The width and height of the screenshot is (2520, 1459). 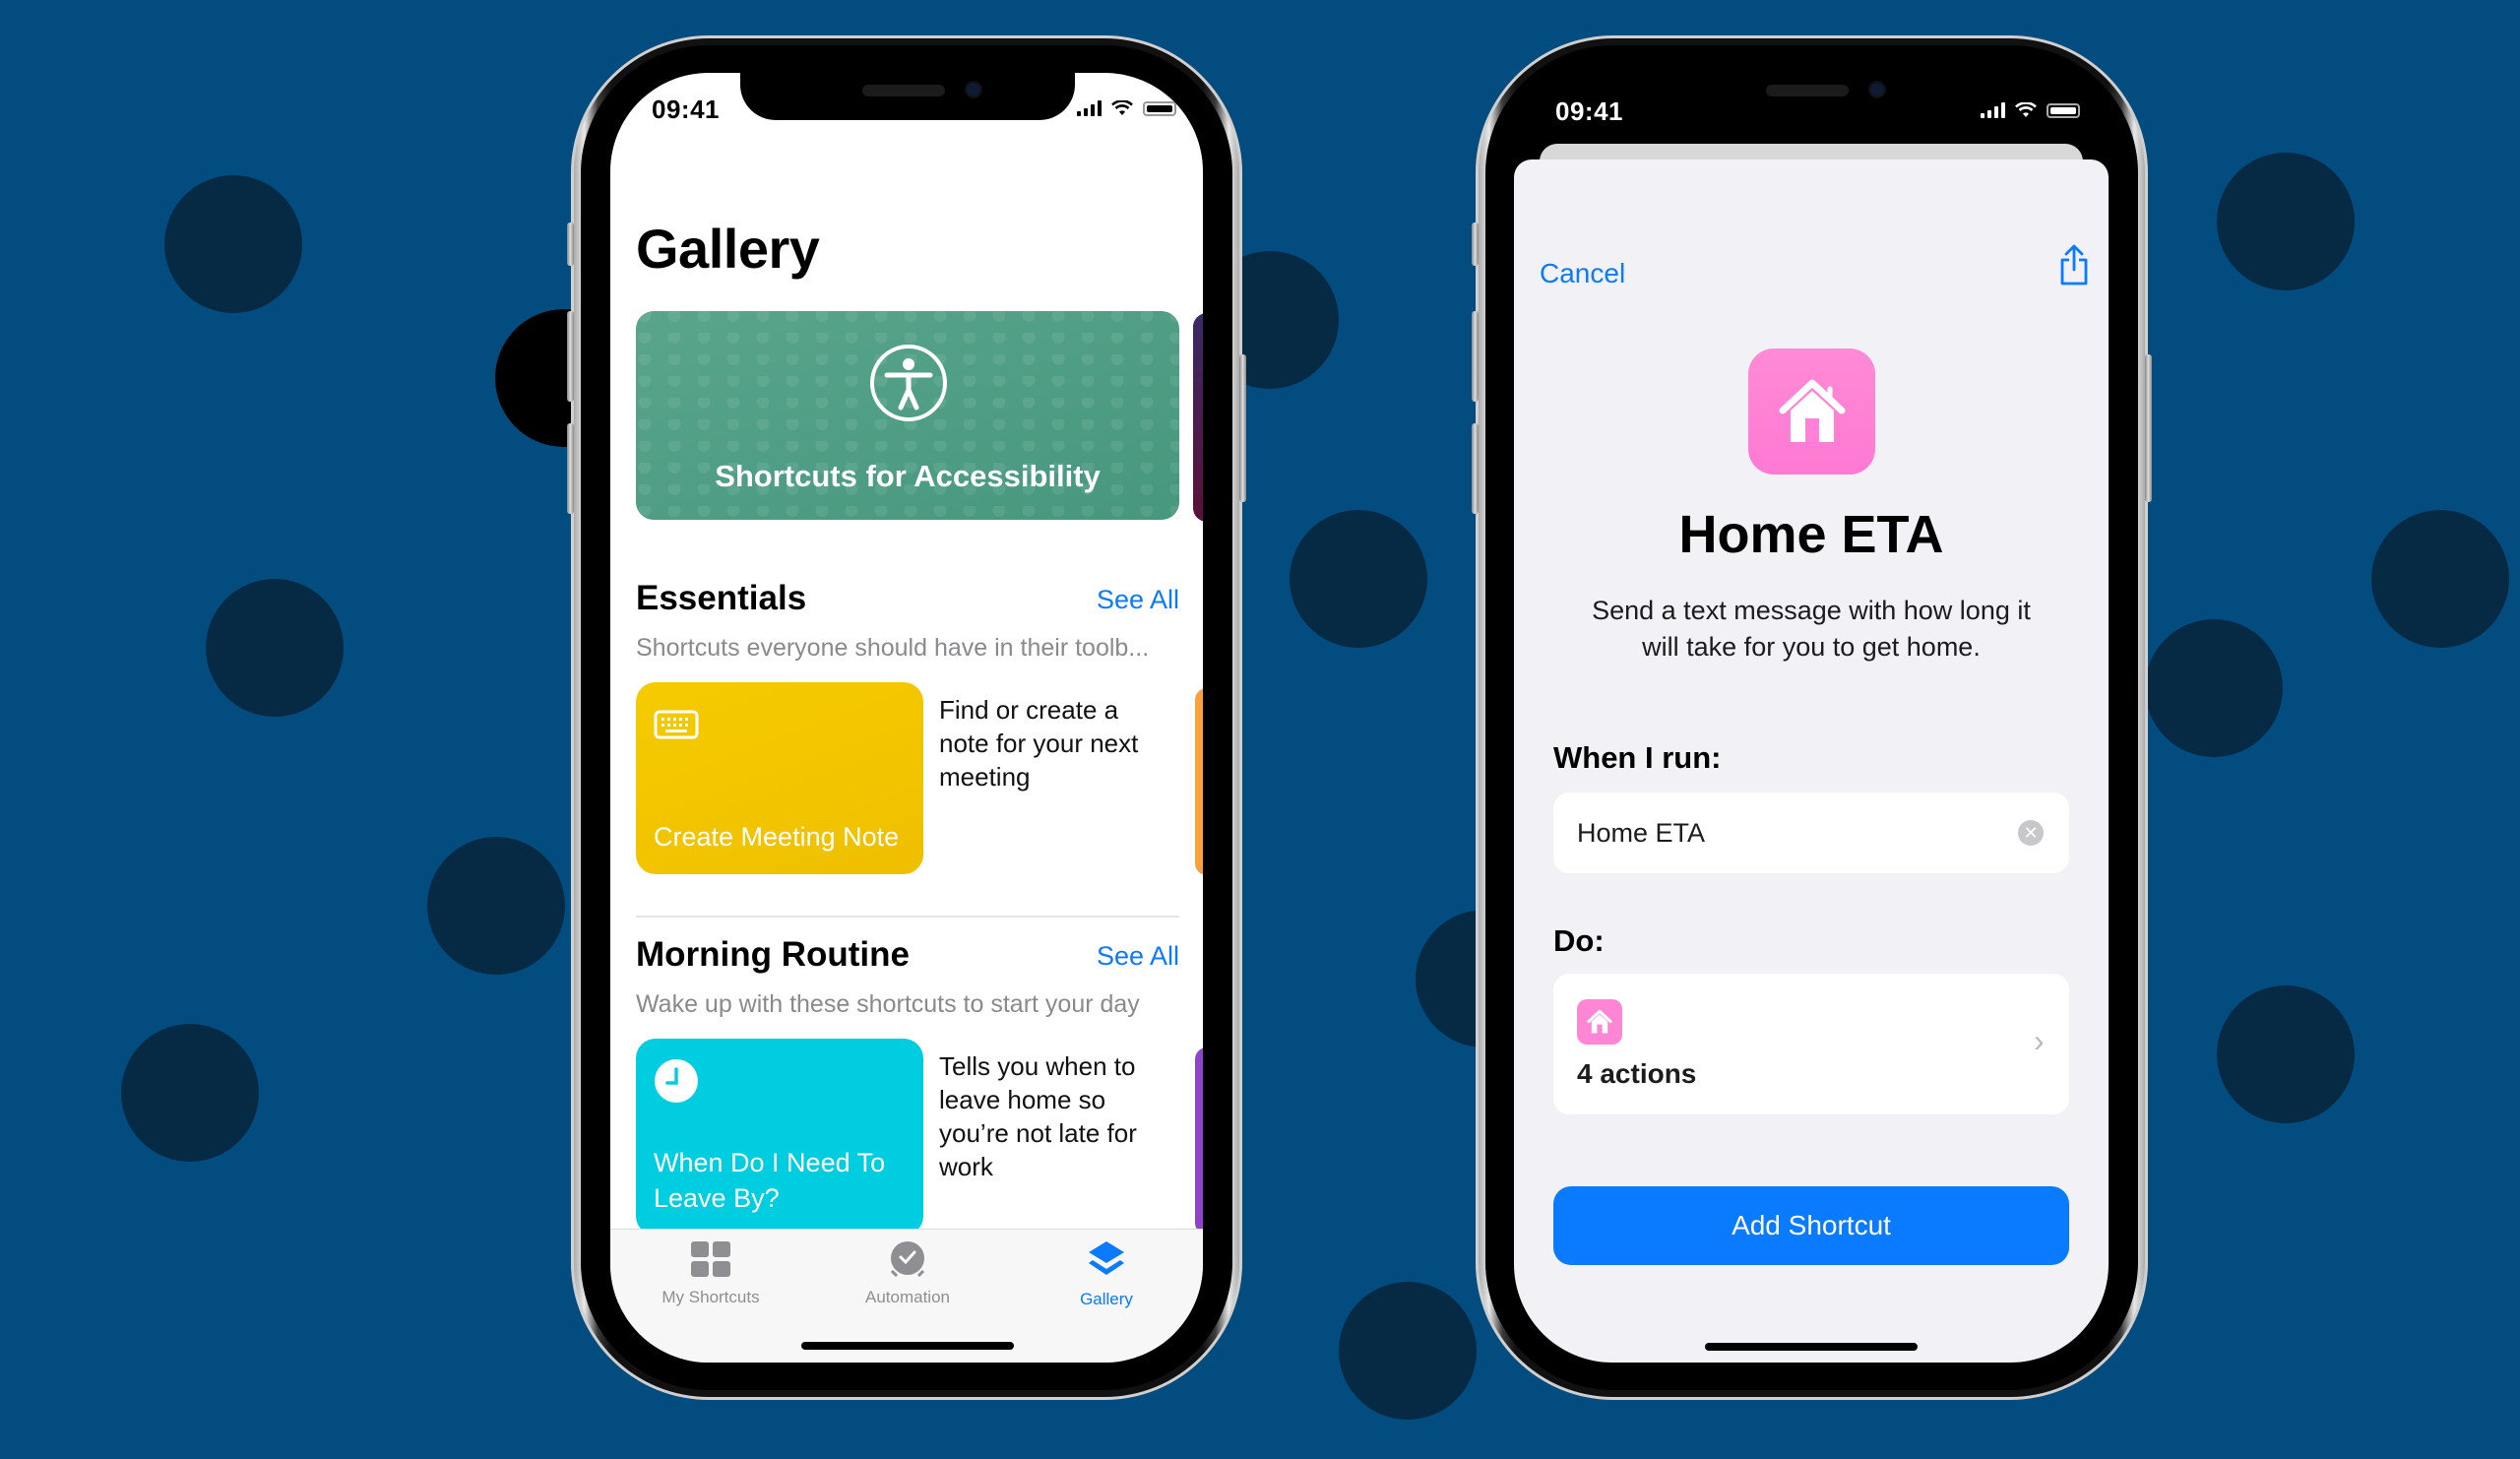 What do you see at coordinates (570, 468) in the screenshot?
I see `left-phone-volume-down` at bounding box center [570, 468].